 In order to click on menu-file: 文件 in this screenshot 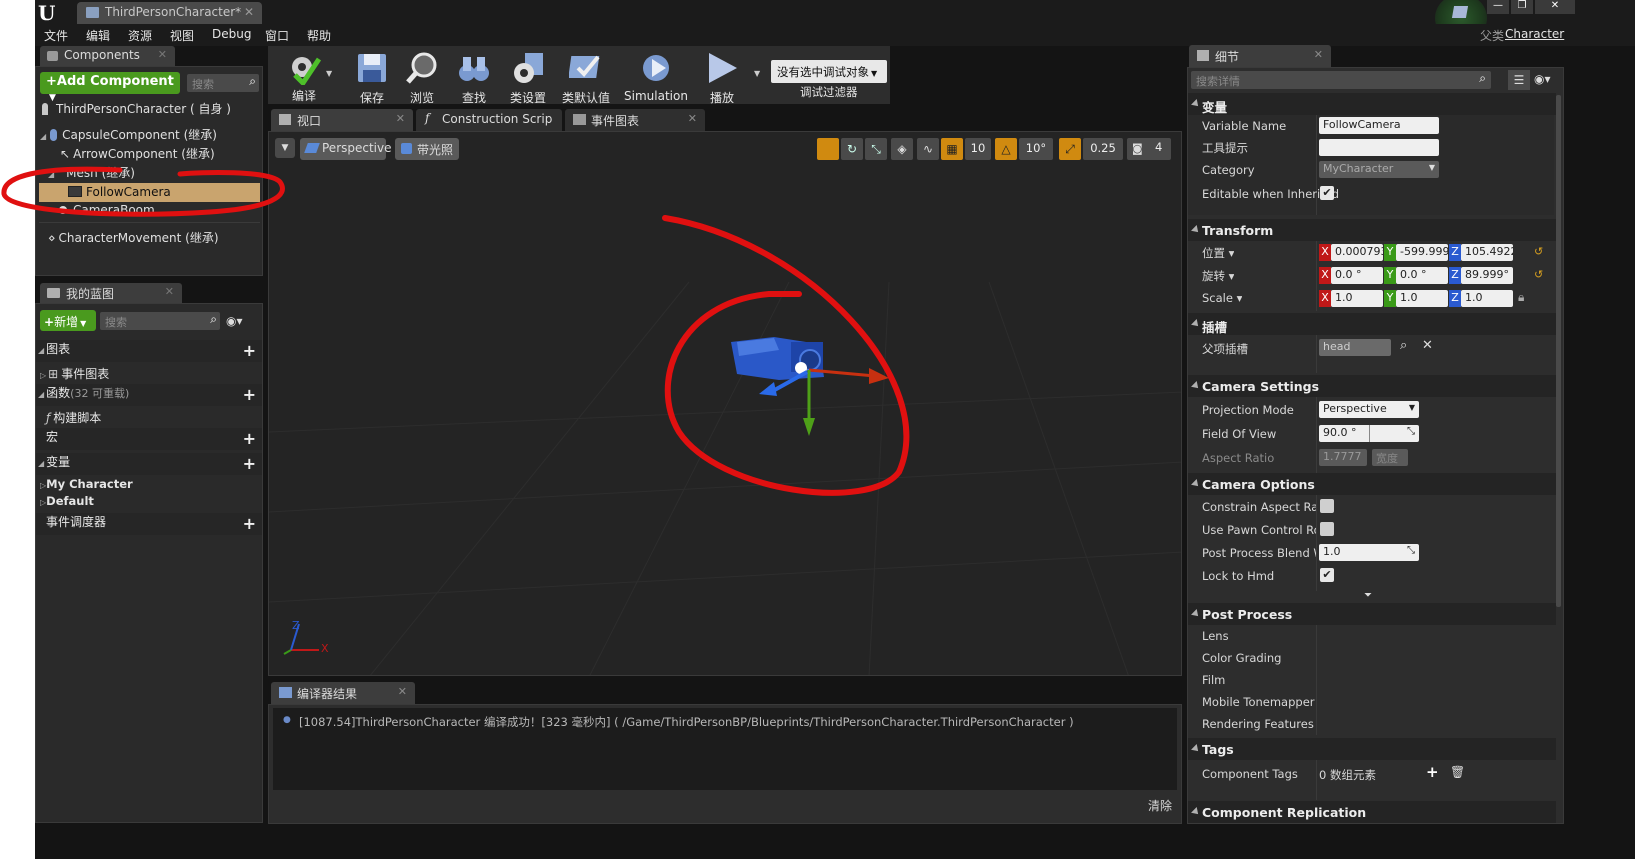, I will do `click(56, 35)`.